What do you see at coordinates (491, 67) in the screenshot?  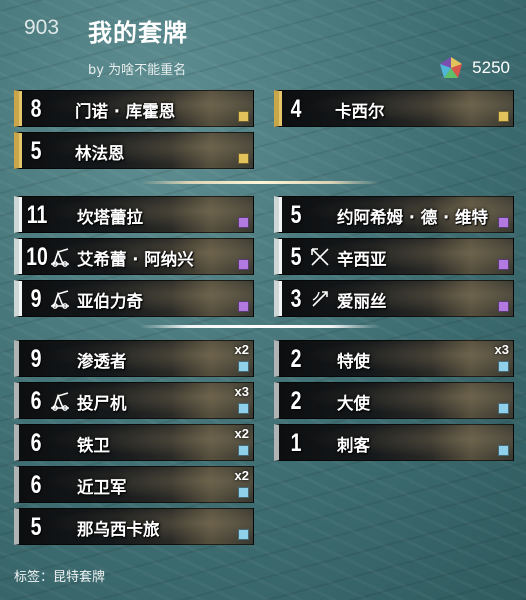 I see `crafting-cost-value: 5250` at bounding box center [491, 67].